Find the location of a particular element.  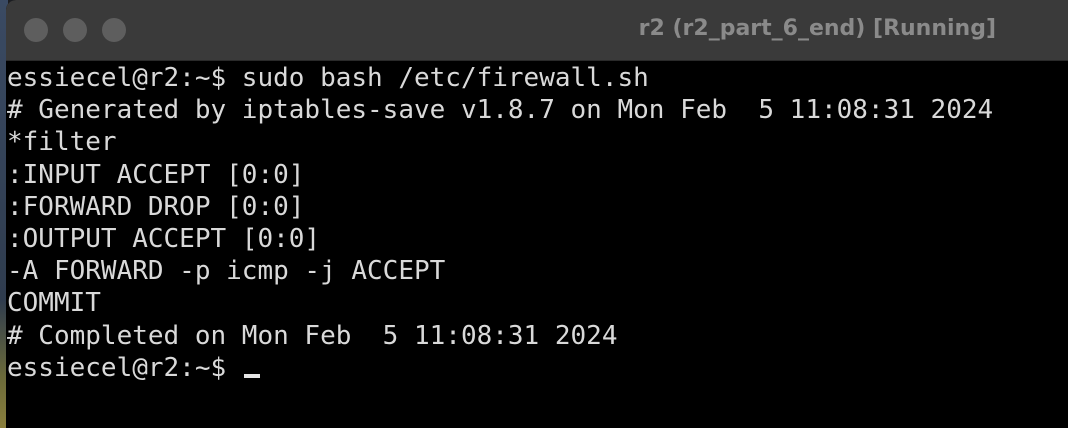

text-cursor is located at coordinates (251, 375).